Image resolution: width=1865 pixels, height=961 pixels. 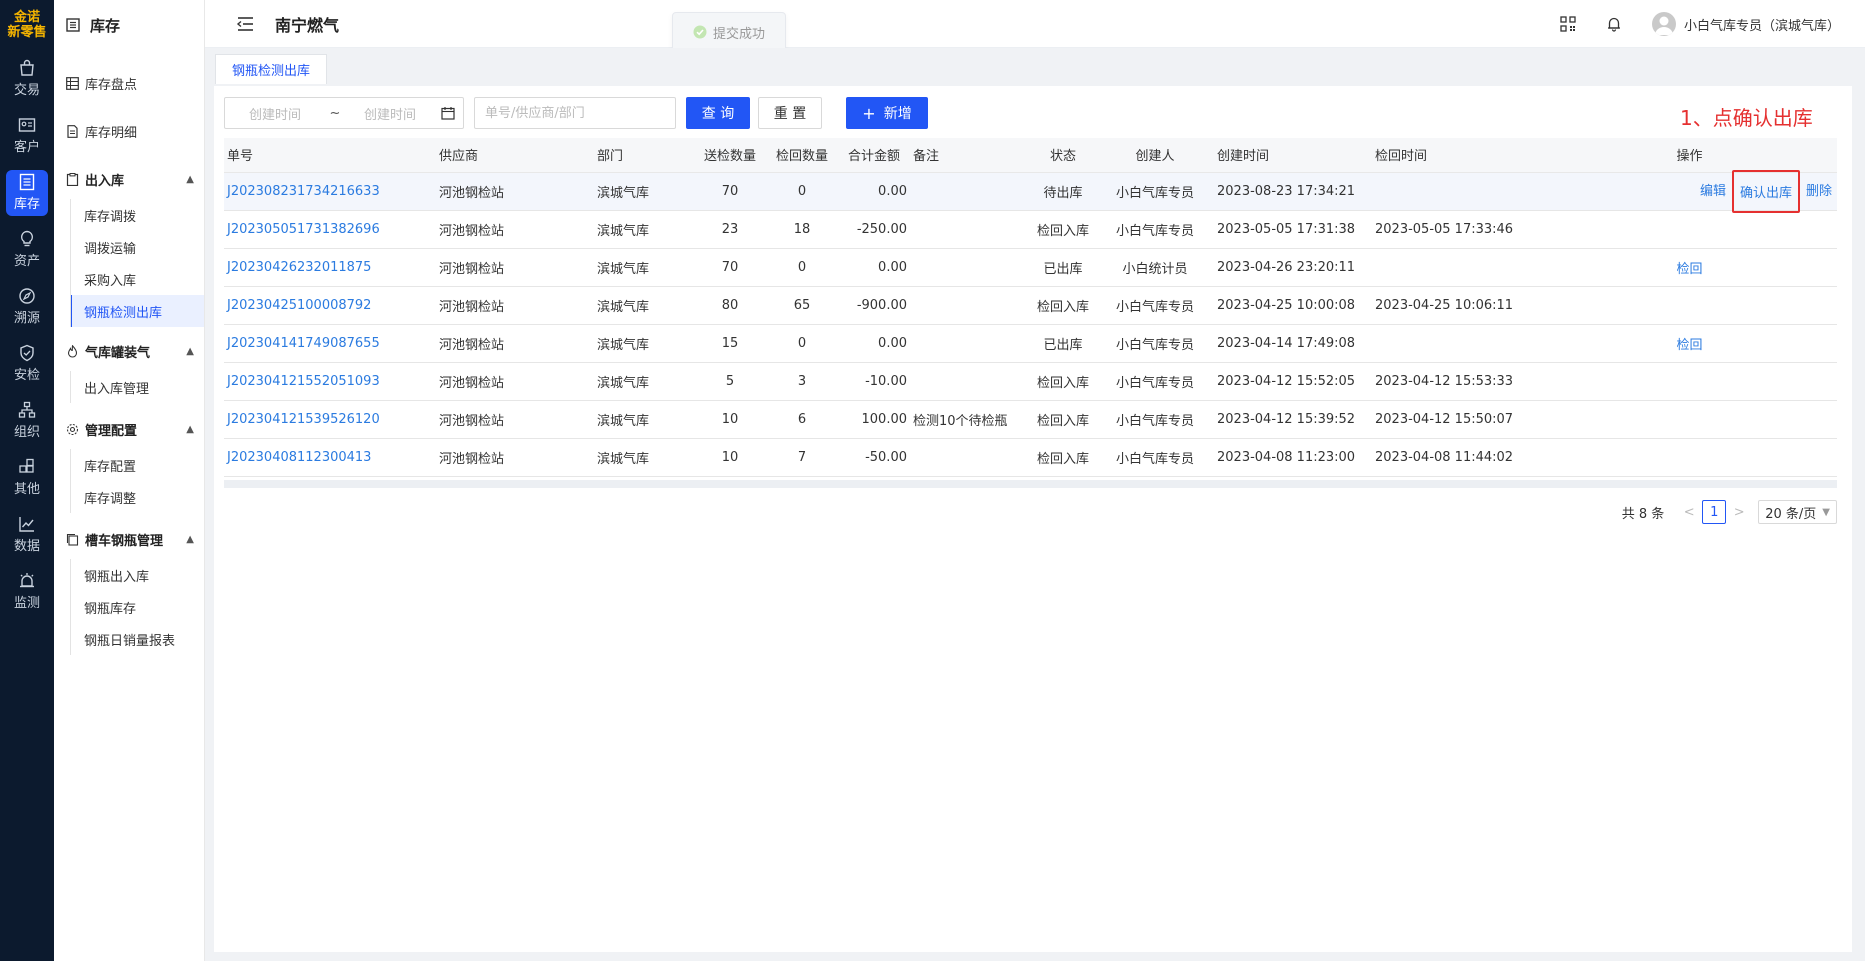 I want to click on sidebar-item-inventory-config: 库存配置, so click(x=137, y=465).